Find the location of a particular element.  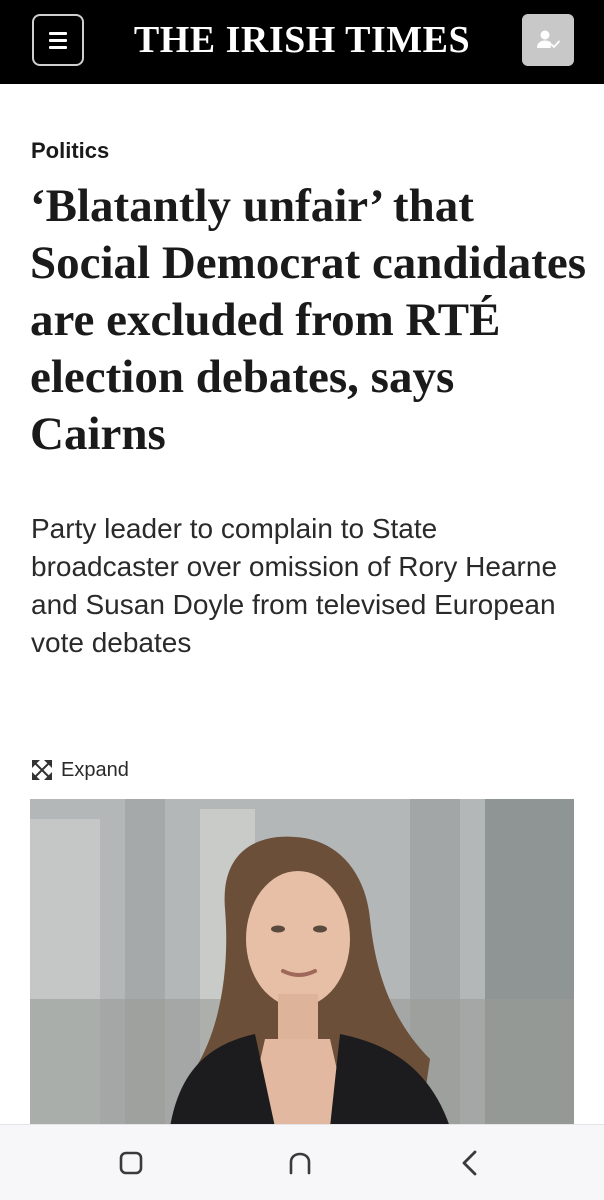

recents-square-icon is located at coordinates (131, 1163).